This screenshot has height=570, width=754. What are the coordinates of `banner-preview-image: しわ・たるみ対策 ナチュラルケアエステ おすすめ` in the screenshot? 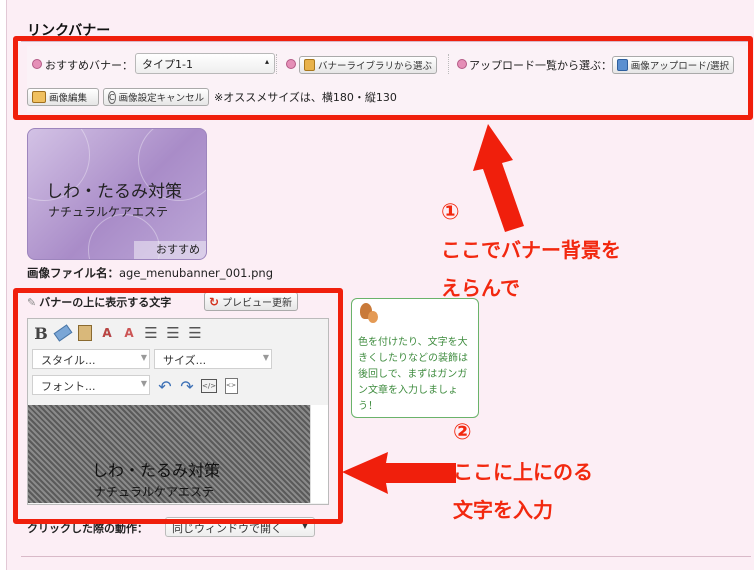 It's located at (117, 194).